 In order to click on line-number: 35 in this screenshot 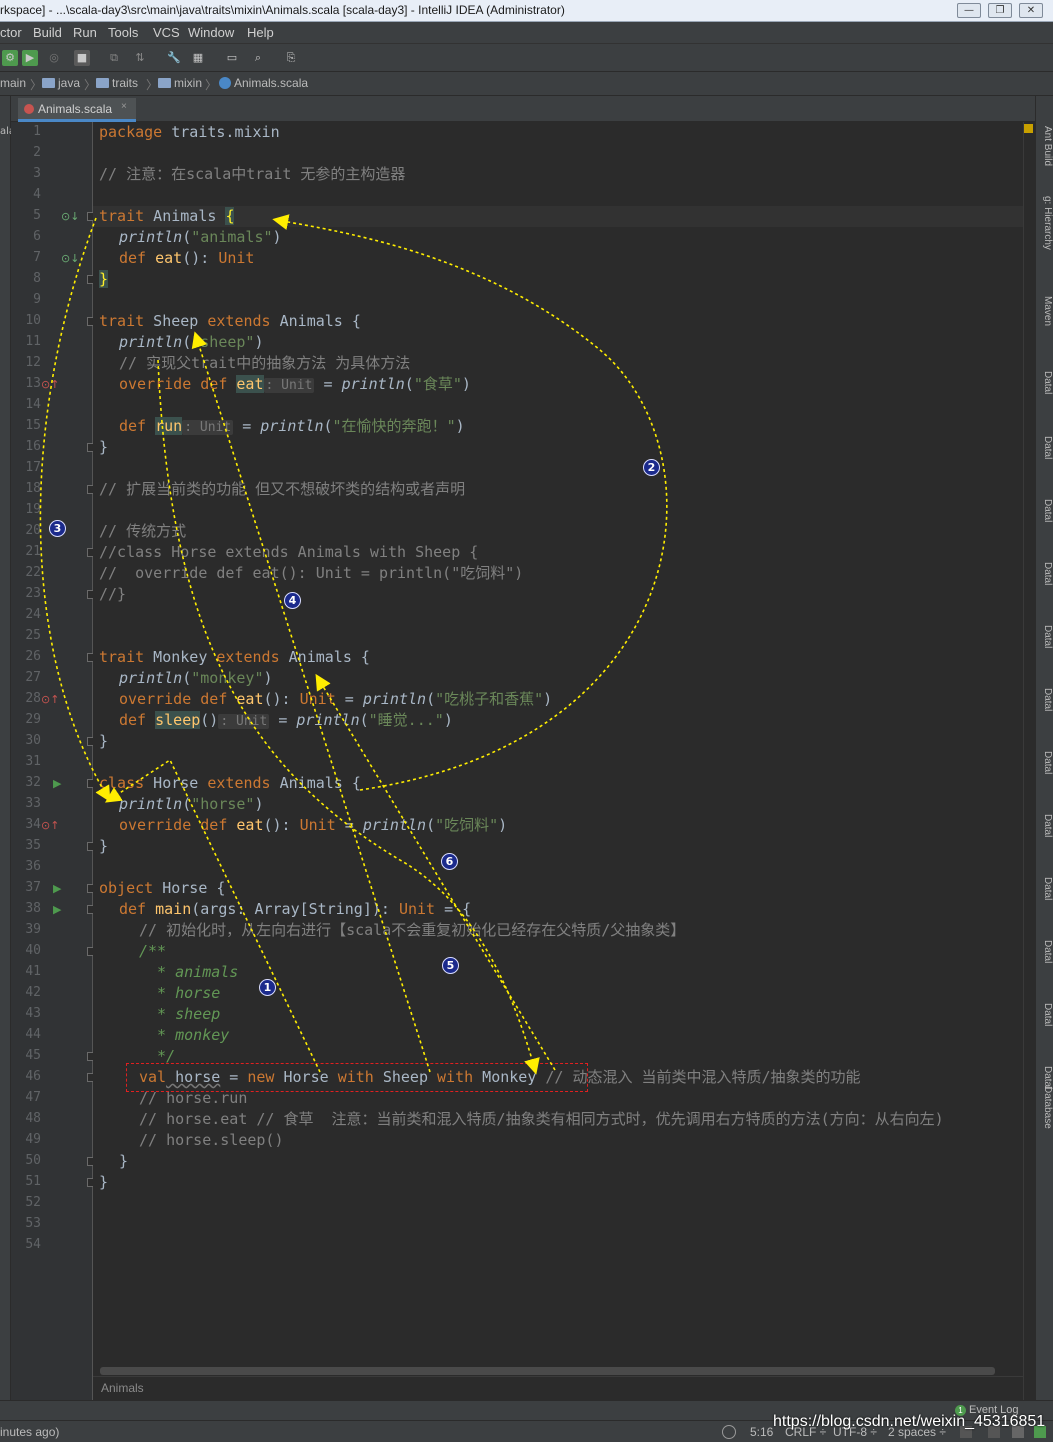, I will do `click(33, 845)`.